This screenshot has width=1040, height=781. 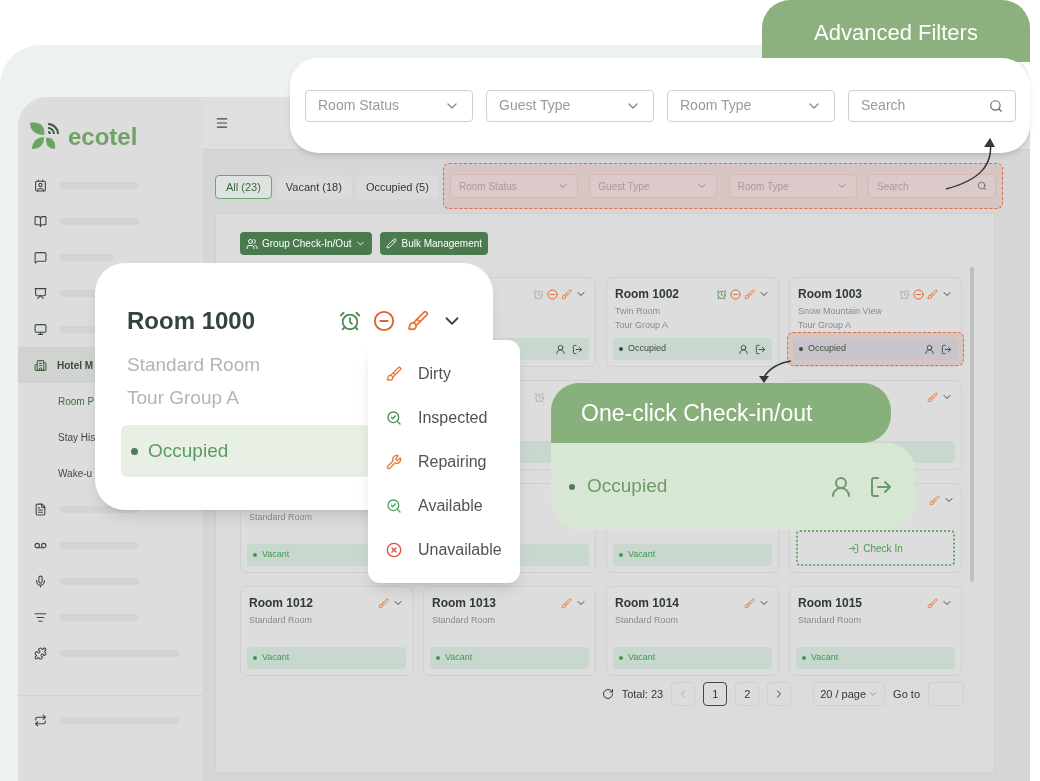 I want to click on room-detail: Twin Room, so click(x=637, y=311).